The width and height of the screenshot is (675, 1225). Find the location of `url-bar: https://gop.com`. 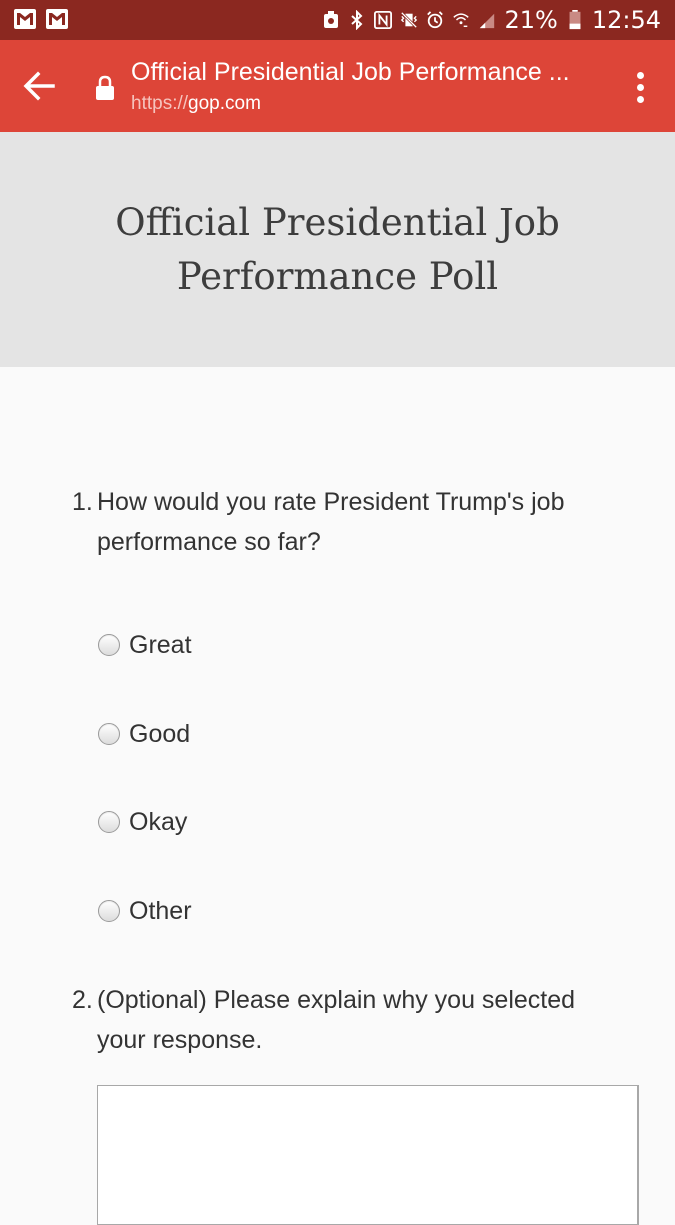

url-bar: https://gop.com is located at coordinates (196, 104).